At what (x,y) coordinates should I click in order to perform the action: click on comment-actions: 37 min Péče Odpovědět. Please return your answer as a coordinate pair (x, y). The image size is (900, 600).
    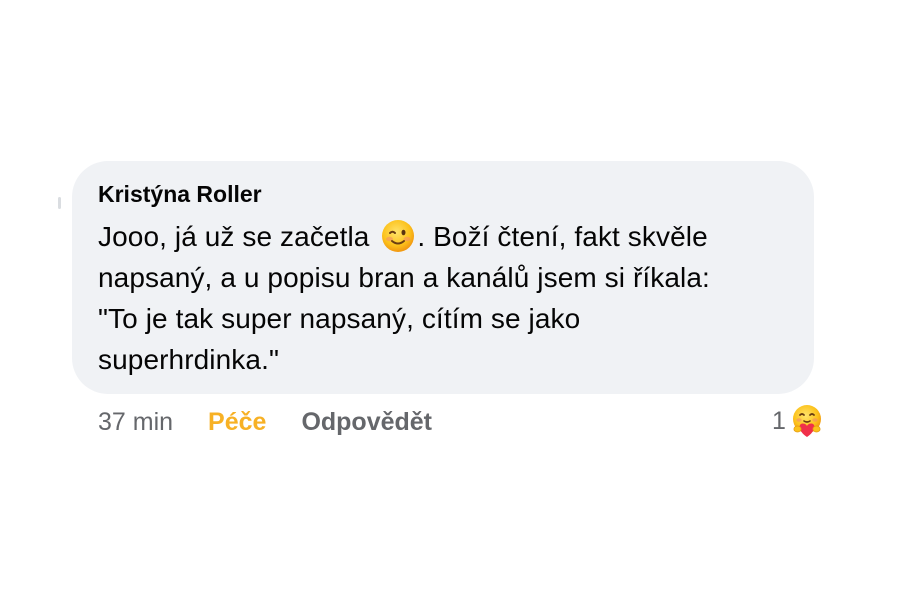
    Looking at the image, I should click on (265, 422).